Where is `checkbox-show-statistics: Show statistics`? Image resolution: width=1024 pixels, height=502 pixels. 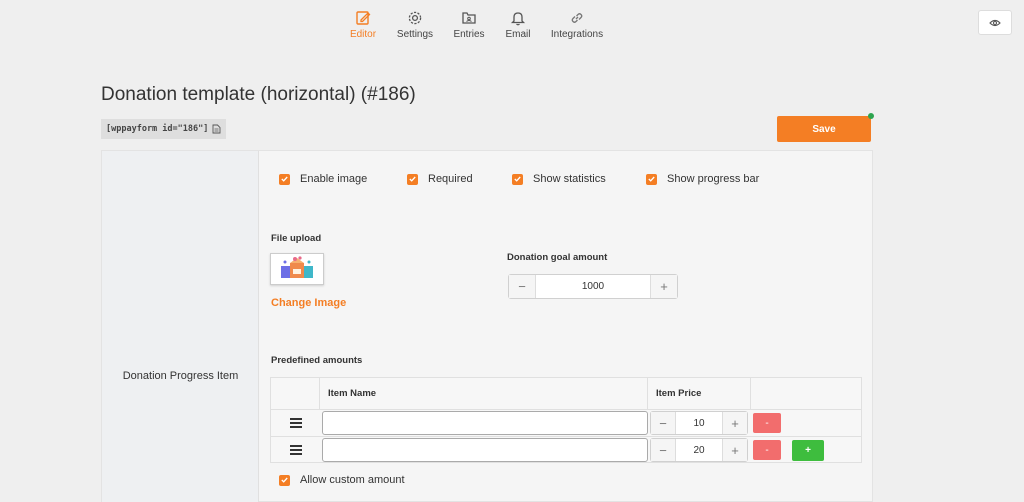 checkbox-show-statistics: Show statistics is located at coordinates (559, 179).